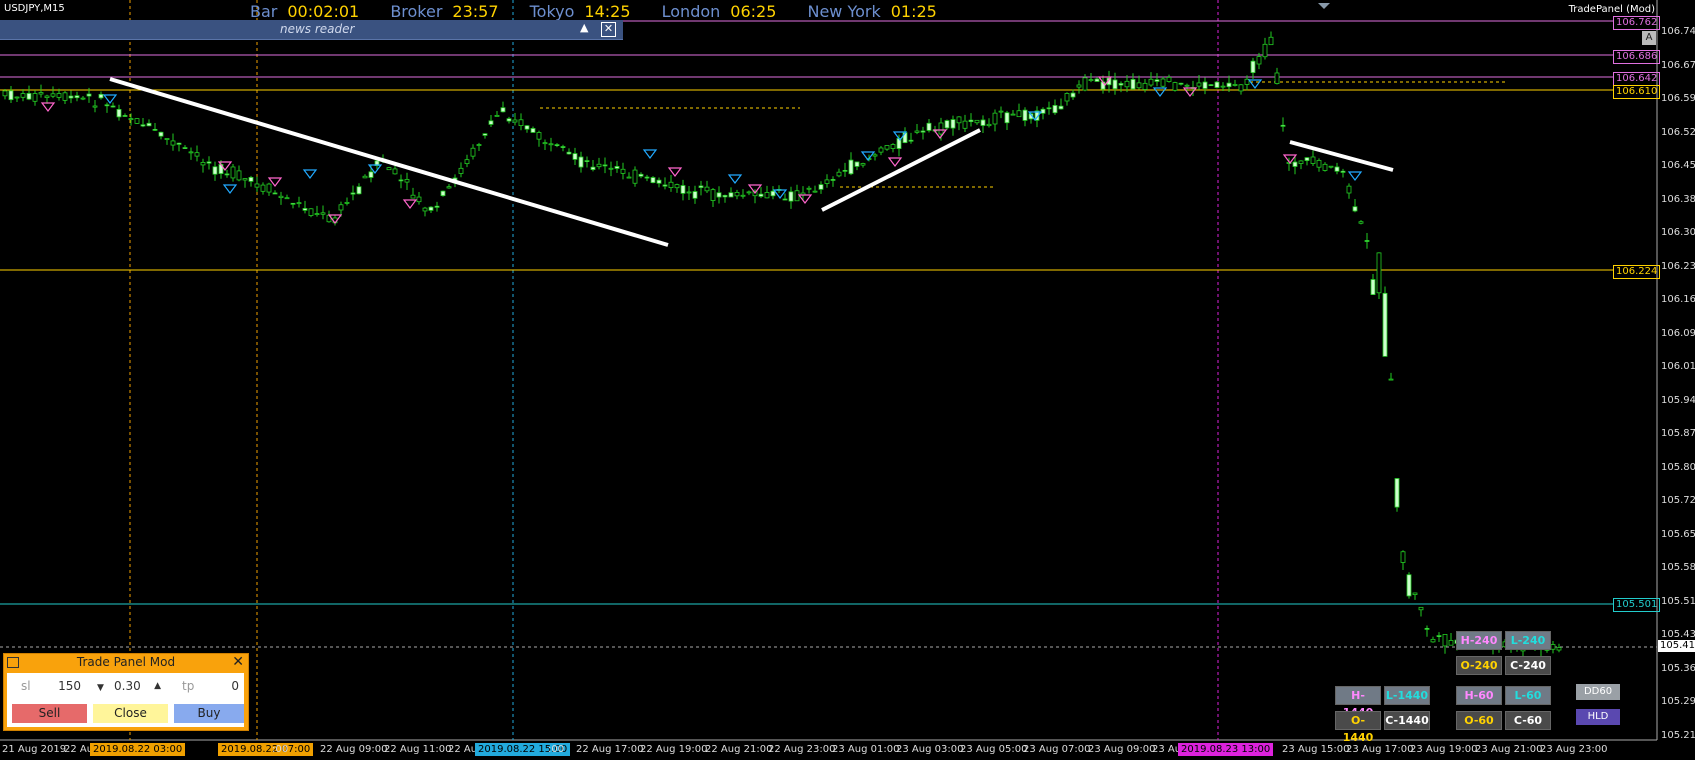  I want to click on y-axis-tick: 106.160, so click(1678, 299).